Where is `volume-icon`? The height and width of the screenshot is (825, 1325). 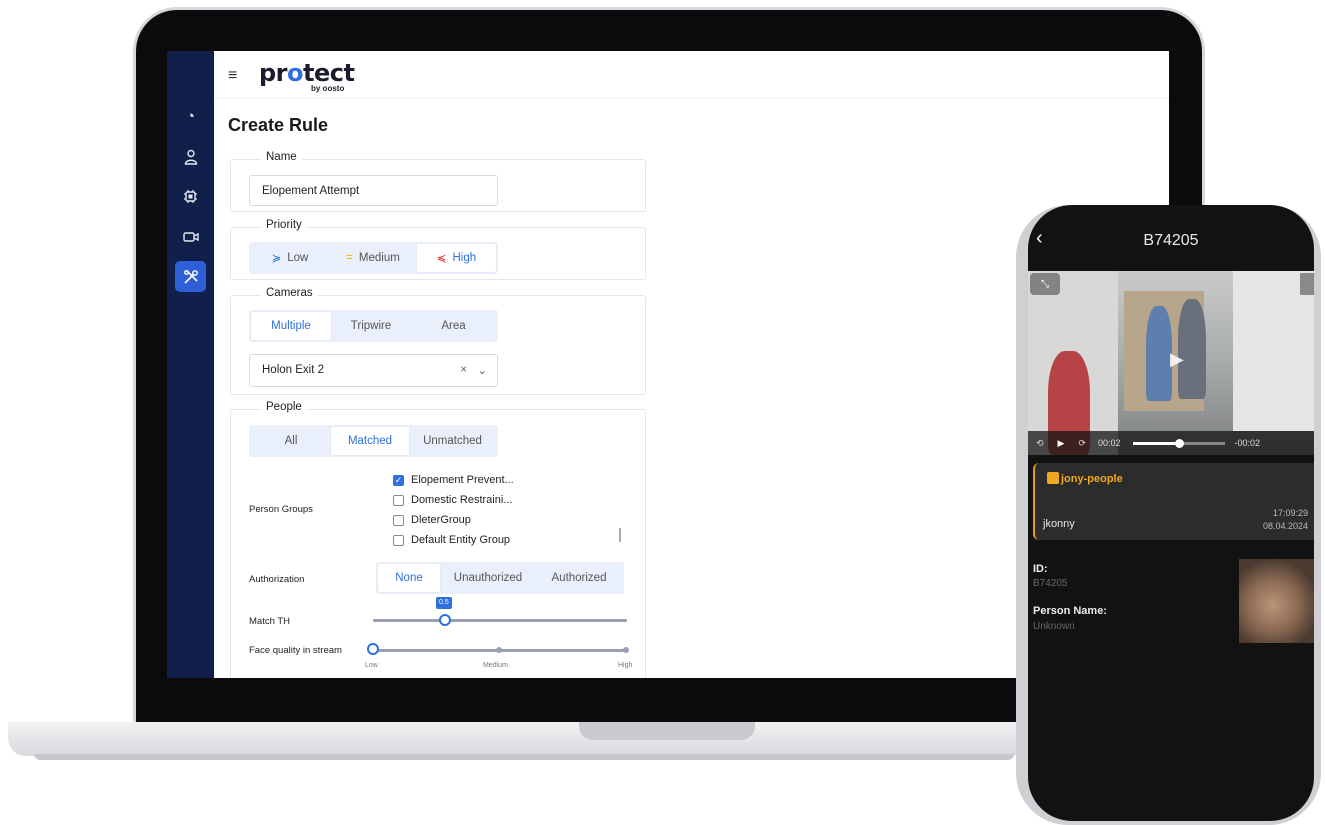 volume-icon is located at coordinates (1307, 284).